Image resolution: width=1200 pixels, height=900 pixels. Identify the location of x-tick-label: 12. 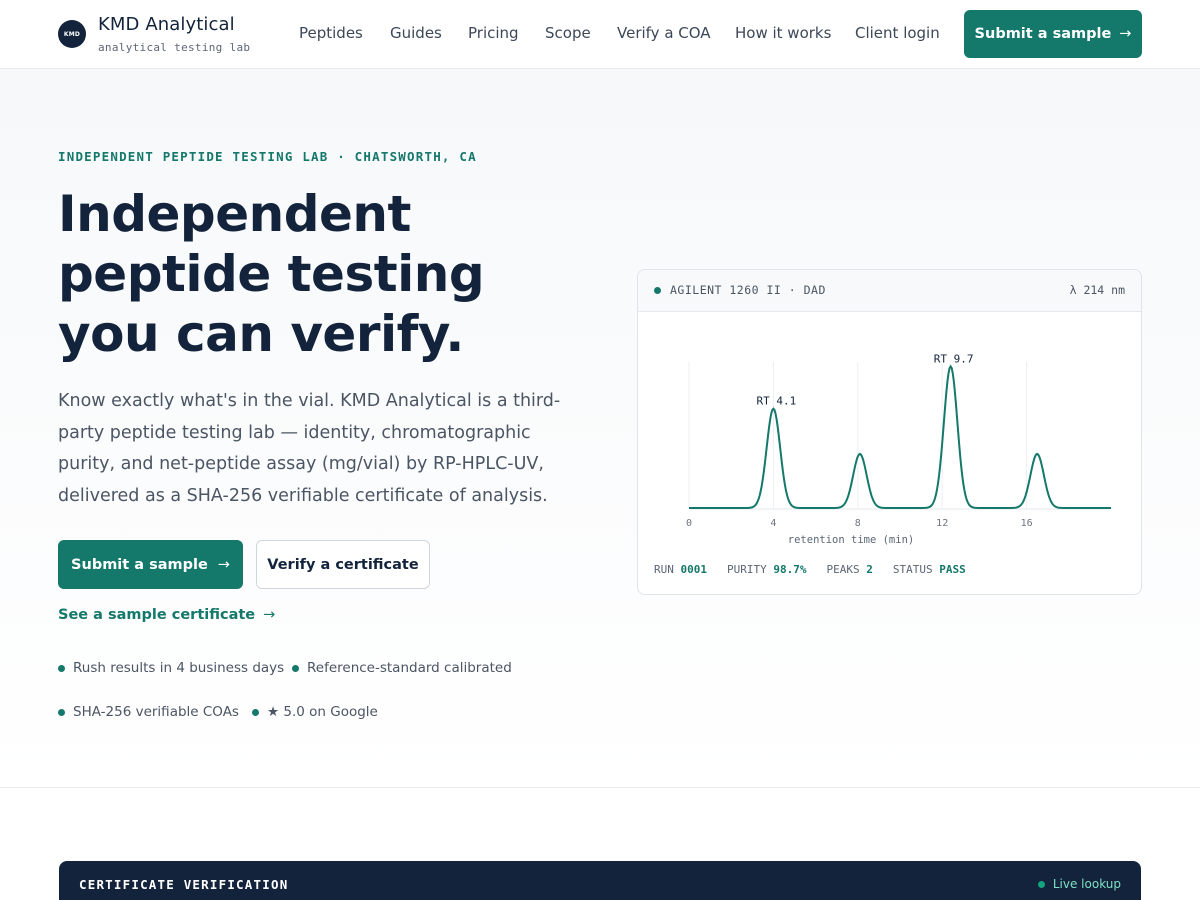
(942, 523).